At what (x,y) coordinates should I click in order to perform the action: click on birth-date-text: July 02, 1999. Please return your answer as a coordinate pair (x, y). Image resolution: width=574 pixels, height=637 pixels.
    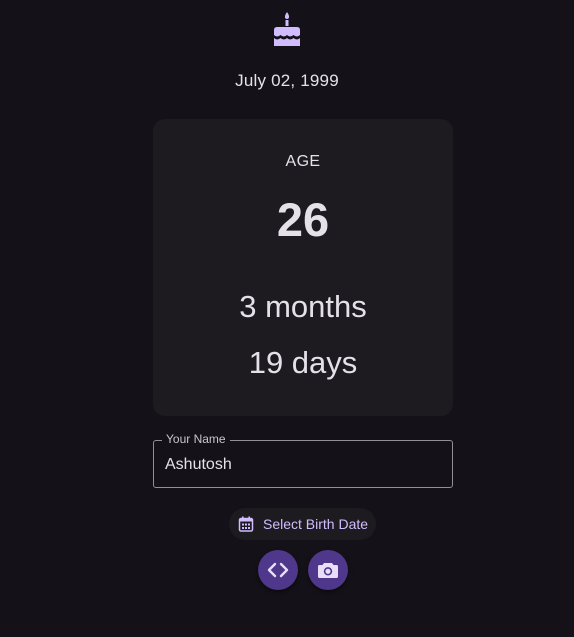
    Looking at the image, I should click on (287, 80).